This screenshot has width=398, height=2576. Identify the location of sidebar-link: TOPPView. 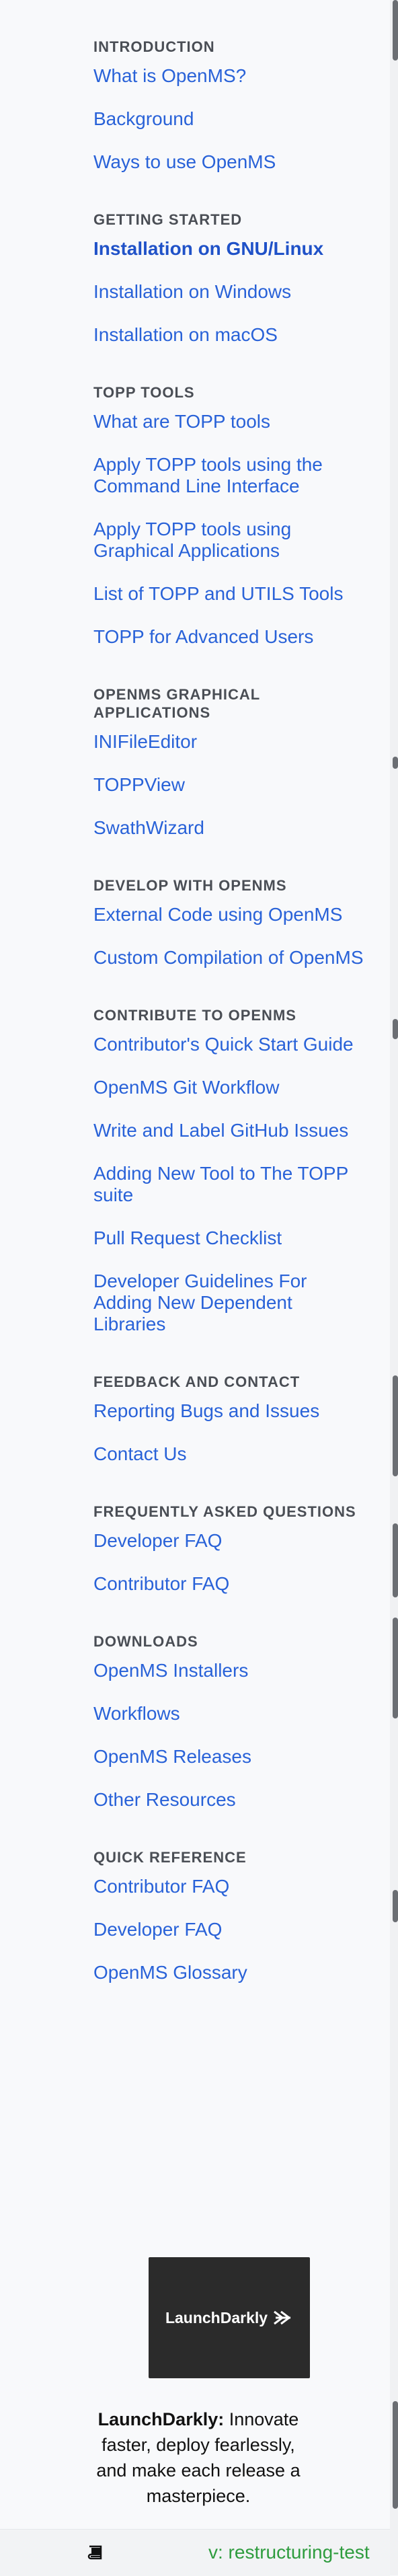
(231, 785).